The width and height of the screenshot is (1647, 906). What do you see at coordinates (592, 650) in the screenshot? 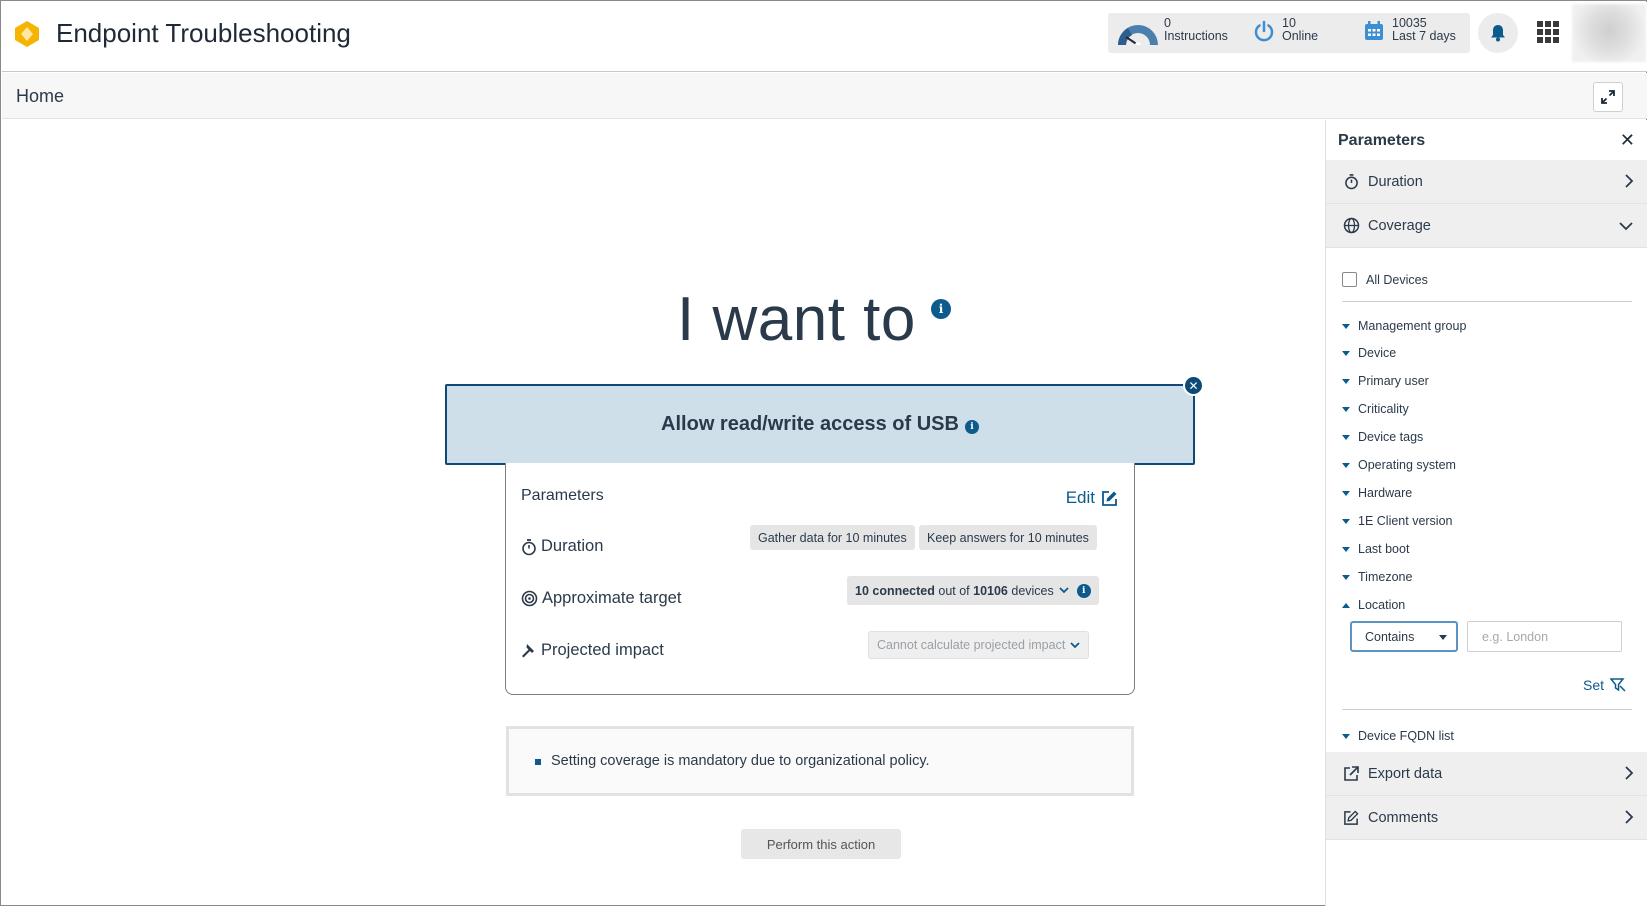
I see `impact-row: Projected impact` at bounding box center [592, 650].